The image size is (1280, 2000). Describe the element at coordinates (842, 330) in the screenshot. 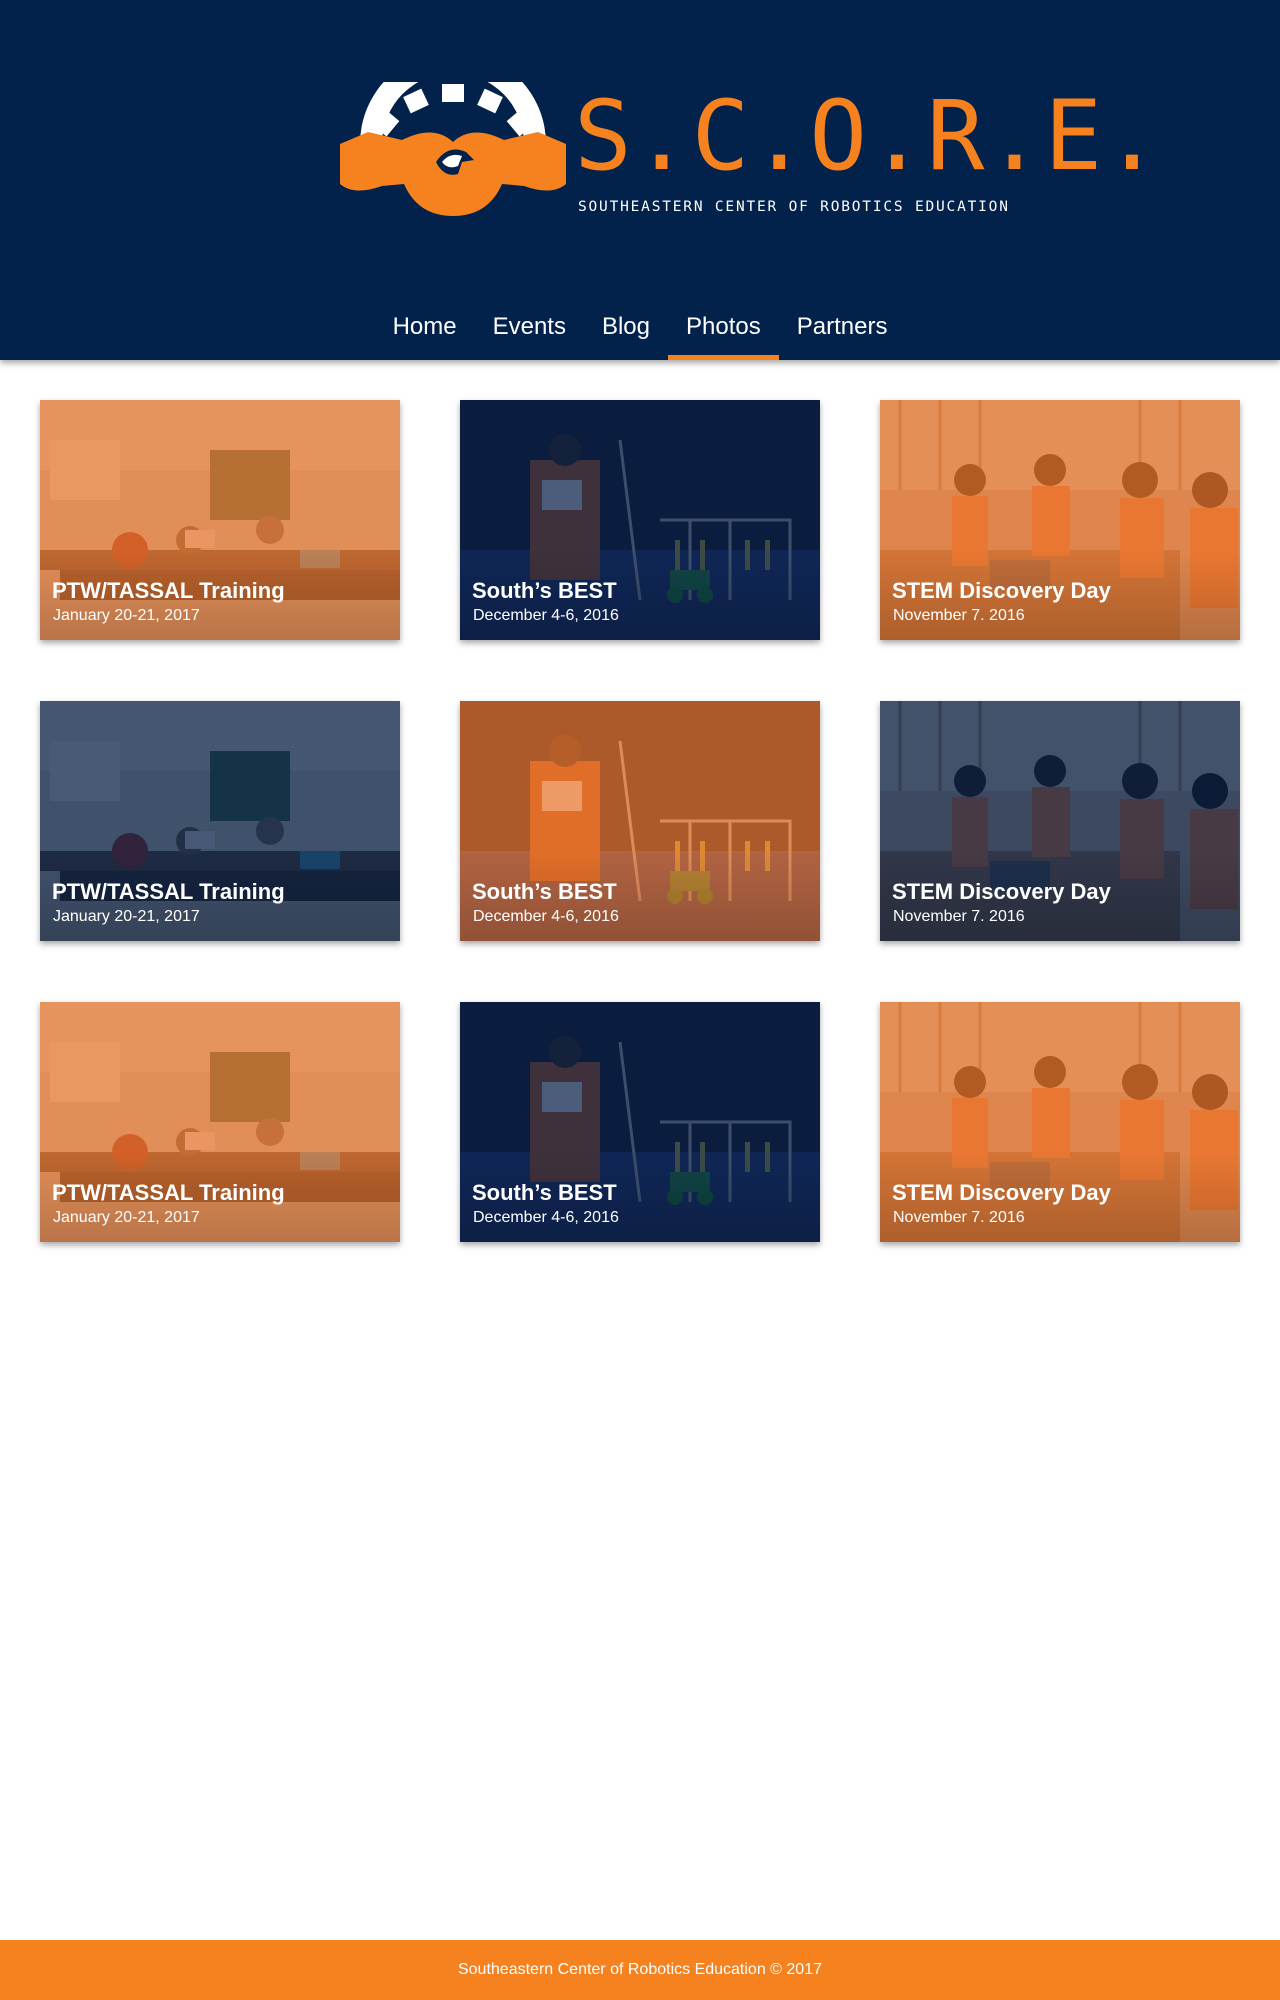

I see `nav-partners: Partners` at that location.